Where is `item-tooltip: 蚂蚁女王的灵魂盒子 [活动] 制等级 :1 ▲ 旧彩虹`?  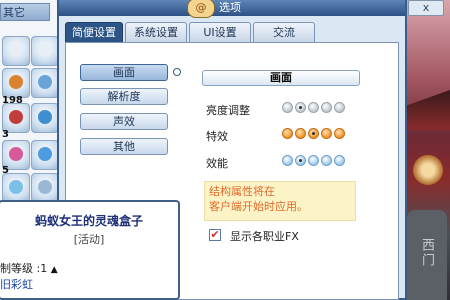 item-tooltip: 蚂蚁女王的灵魂盒子 [活动] 制等级 :1 ▲ 旧彩虹 is located at coordinates (90, 250).